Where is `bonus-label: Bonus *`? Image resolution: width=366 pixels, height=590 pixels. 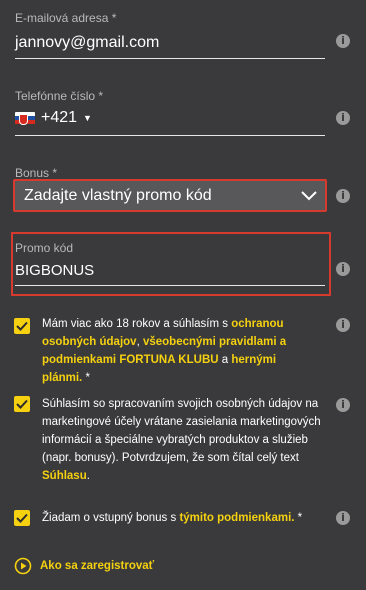 bonus-label: Bonus * is located at coordinates (36, 173).